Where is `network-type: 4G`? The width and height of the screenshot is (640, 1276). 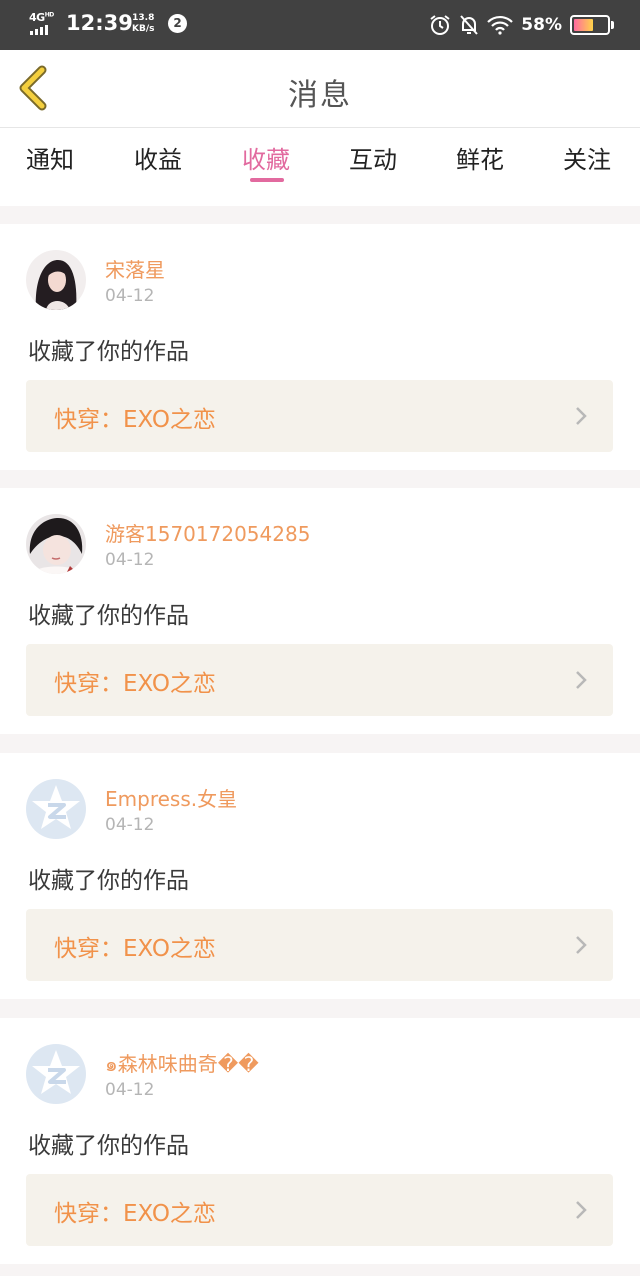 network-type: 4G is located at coordinates (37, 17).